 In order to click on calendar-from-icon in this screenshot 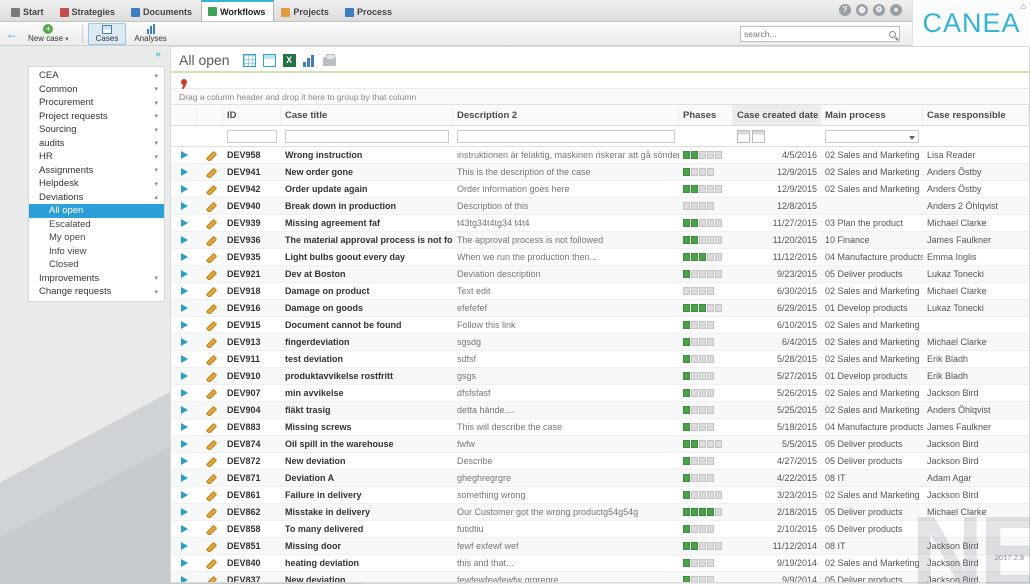, I will do `click(743, 136)`.